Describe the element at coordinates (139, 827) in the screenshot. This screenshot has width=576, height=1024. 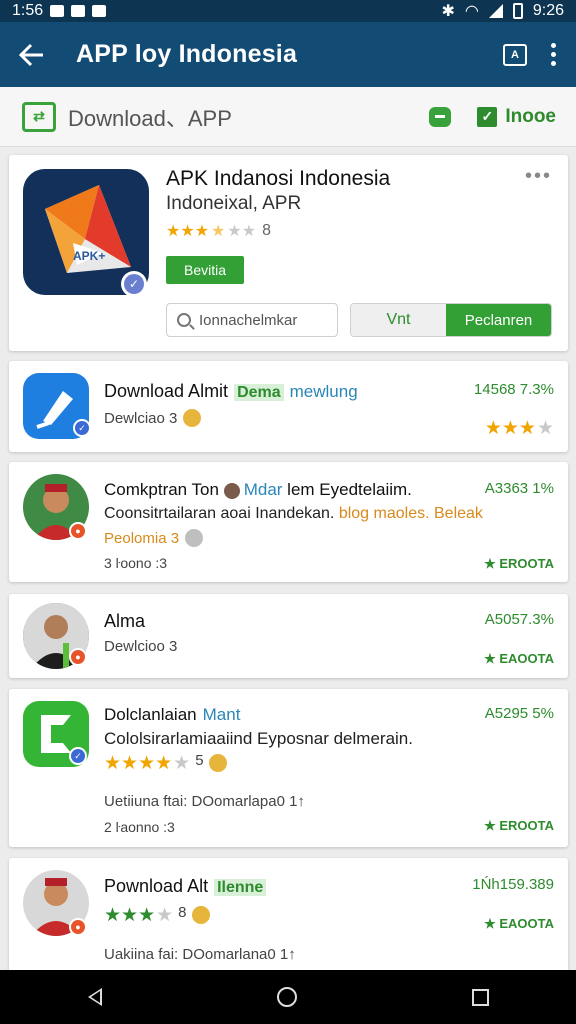
I see `item-meta-line: 2 ŀaonno :3` at that location.